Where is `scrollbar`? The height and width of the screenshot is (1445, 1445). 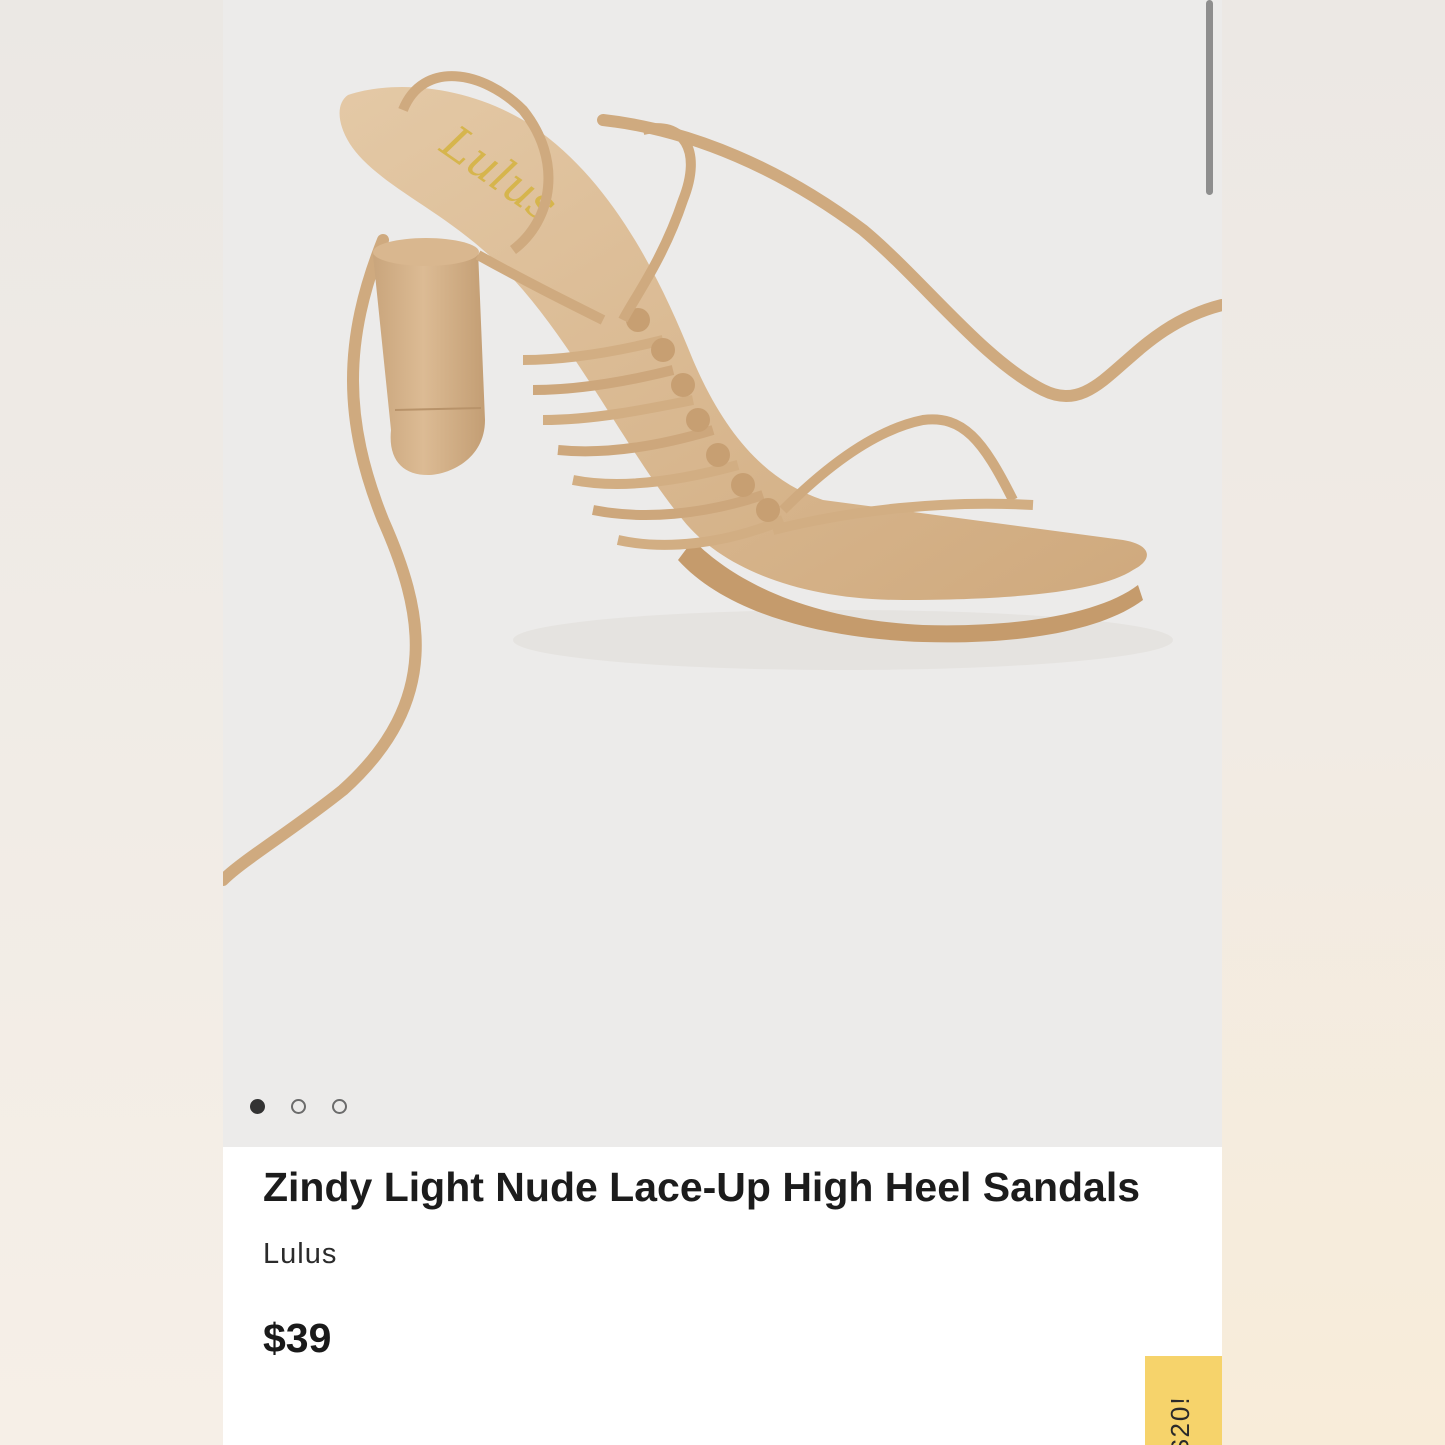
scrollbar is located at coordinates (1209, 97).